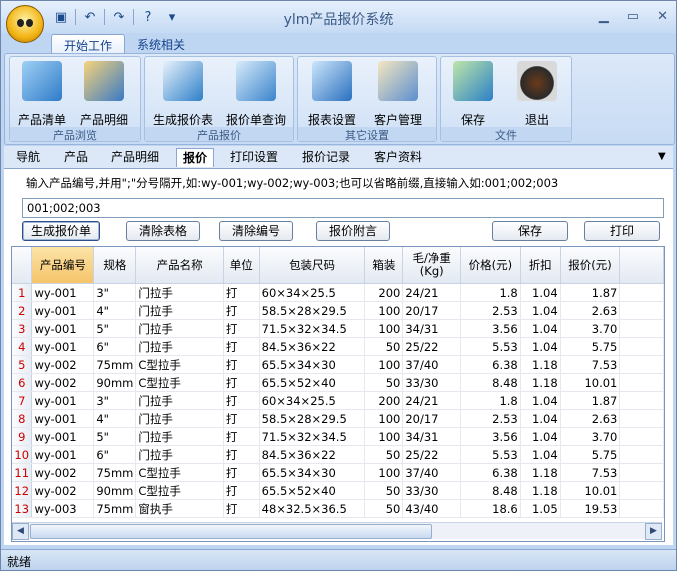 This screenshot has width=677, height=571. Describe the element at coordinates (312, 265) in the screenshot. I see `column-header: 包装尺码` at that location.